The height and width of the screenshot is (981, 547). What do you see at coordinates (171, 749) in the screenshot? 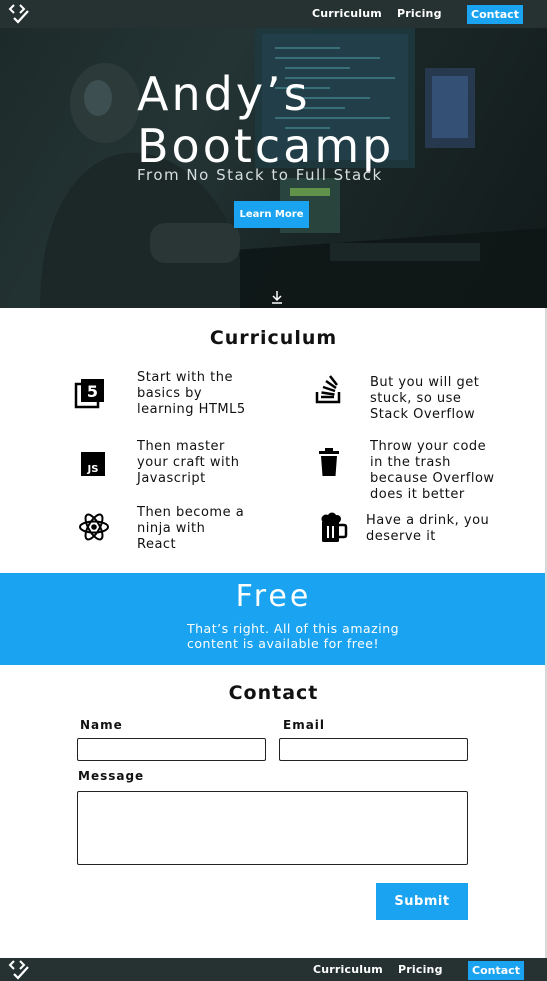
I see `name-input` at bounding box center [171, 749].